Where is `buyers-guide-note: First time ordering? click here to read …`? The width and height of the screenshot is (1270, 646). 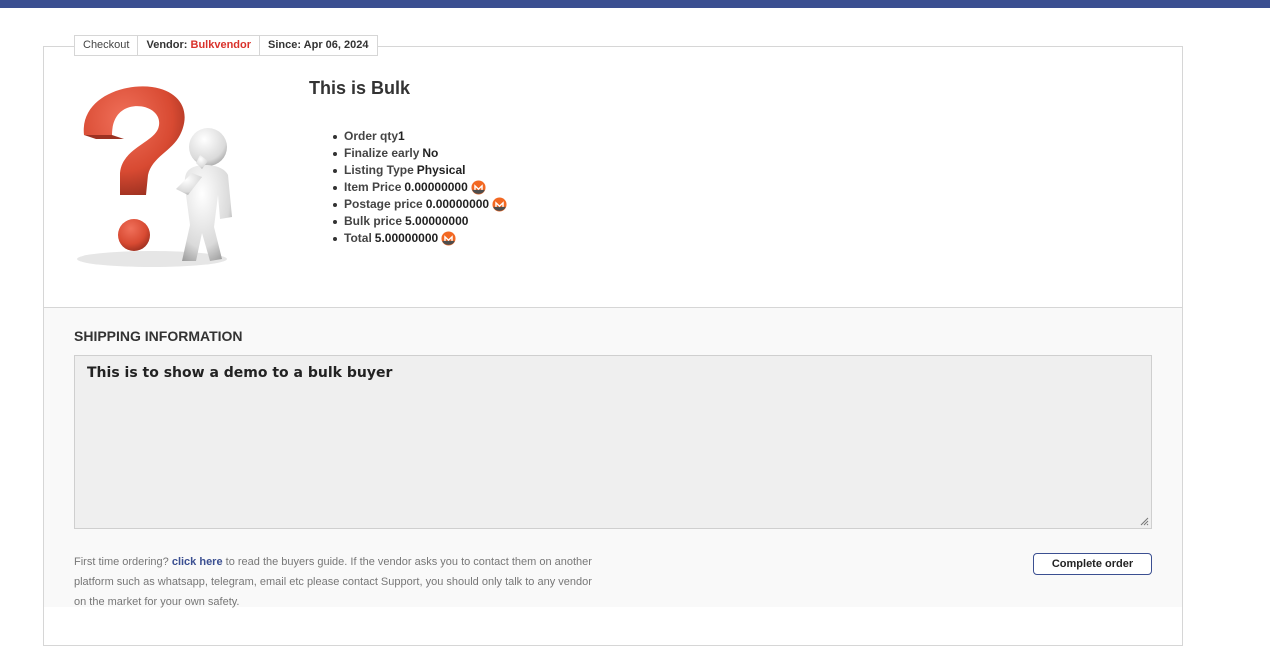
buyers-guide-note: First time ordering? click here to read … is located at coordinates (339, 582).